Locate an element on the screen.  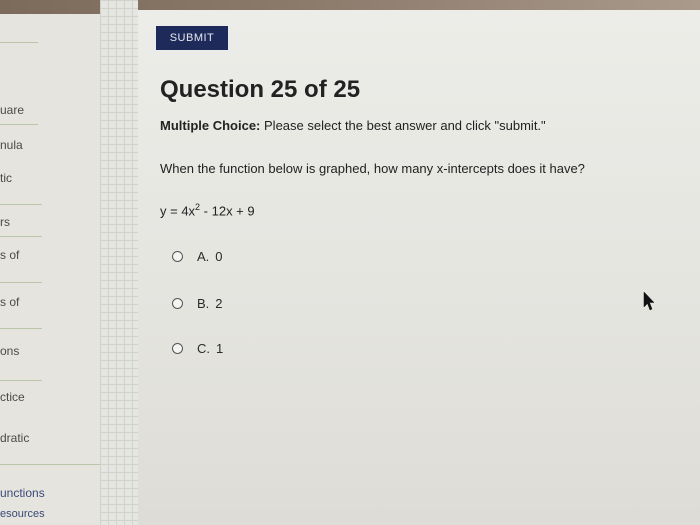
sidebar-item-quadratic: tic is located at coordinates (6, 178).